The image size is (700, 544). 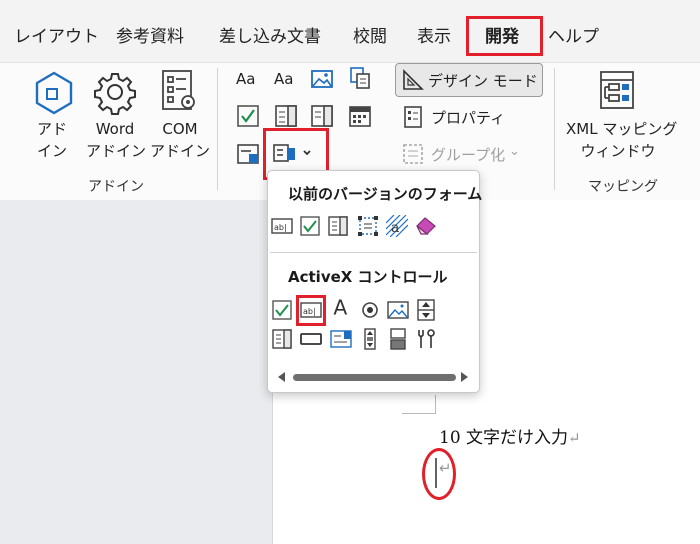 What do you see at coordinates (413, 154) in the screenshot?
I see `group-icon` at bounding box center [413, 154].